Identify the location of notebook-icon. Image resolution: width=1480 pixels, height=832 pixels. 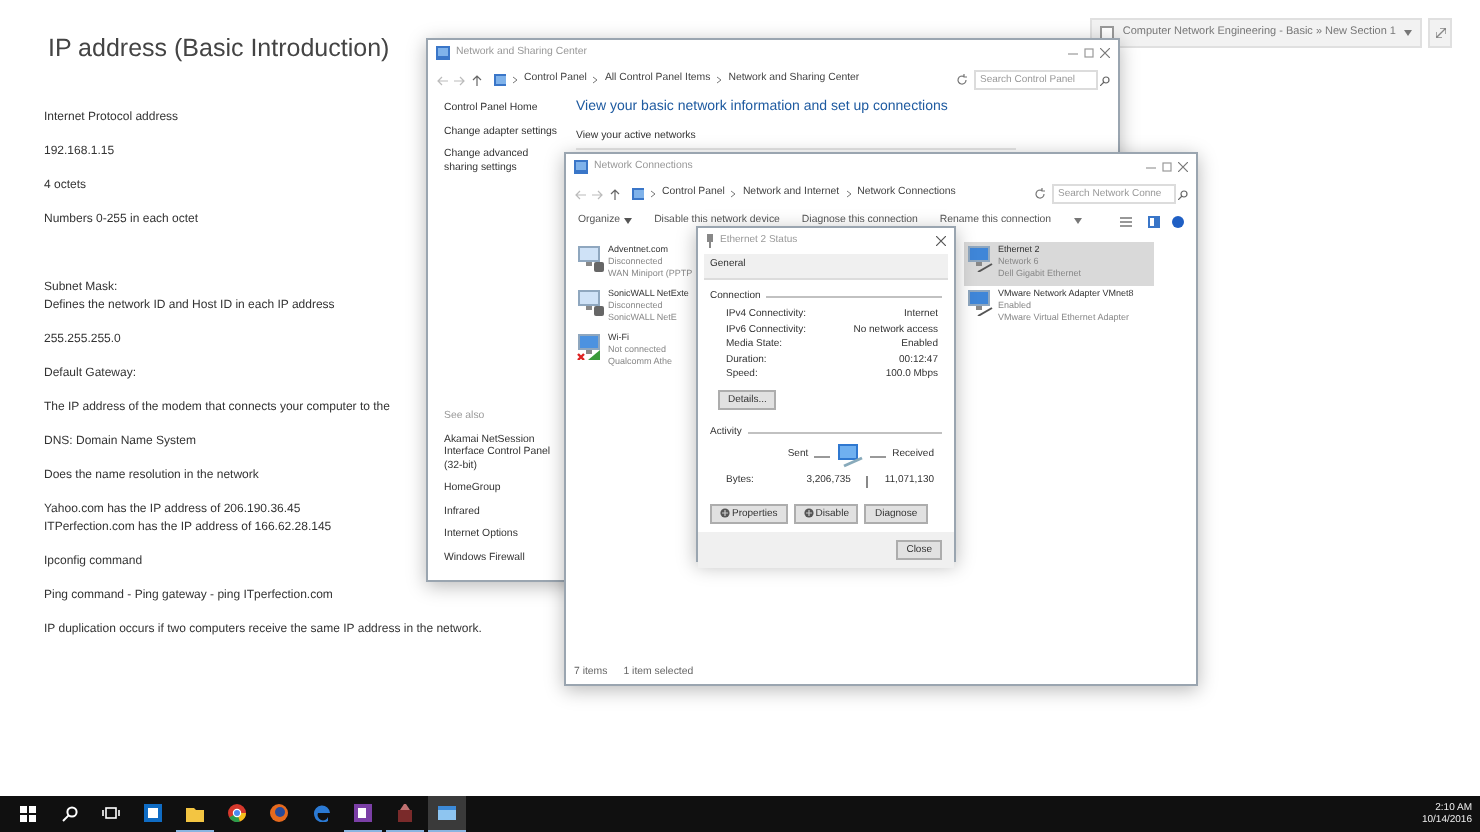
(363, 813).